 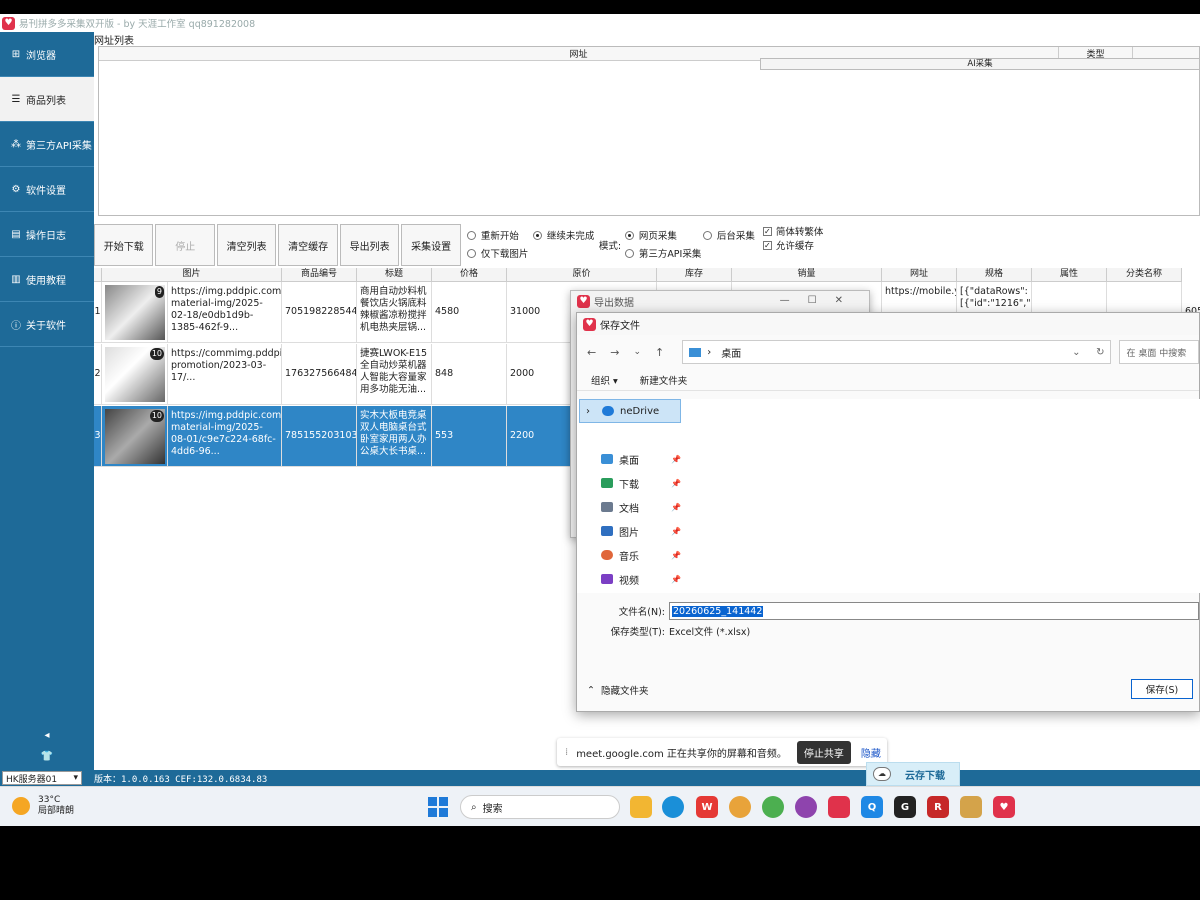 What do you see at coordinates (637, 352) in the screenshot?
I see `recent-chevron-icon: ⌄` at bounding box center [637, 352].